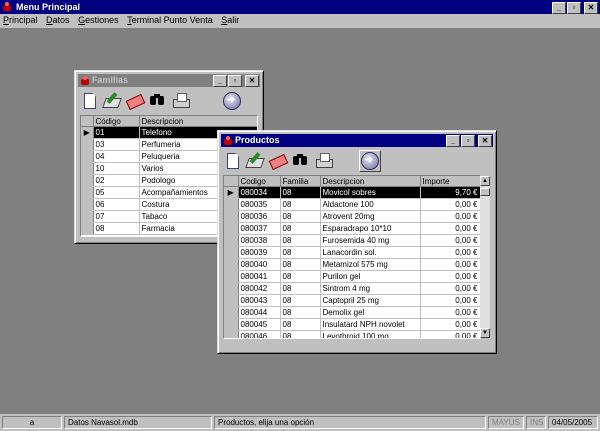  What do you see at coordinates (259, 276) in the screenshot?
I see `table-cell: 080041` at bounding box center [259, 276].